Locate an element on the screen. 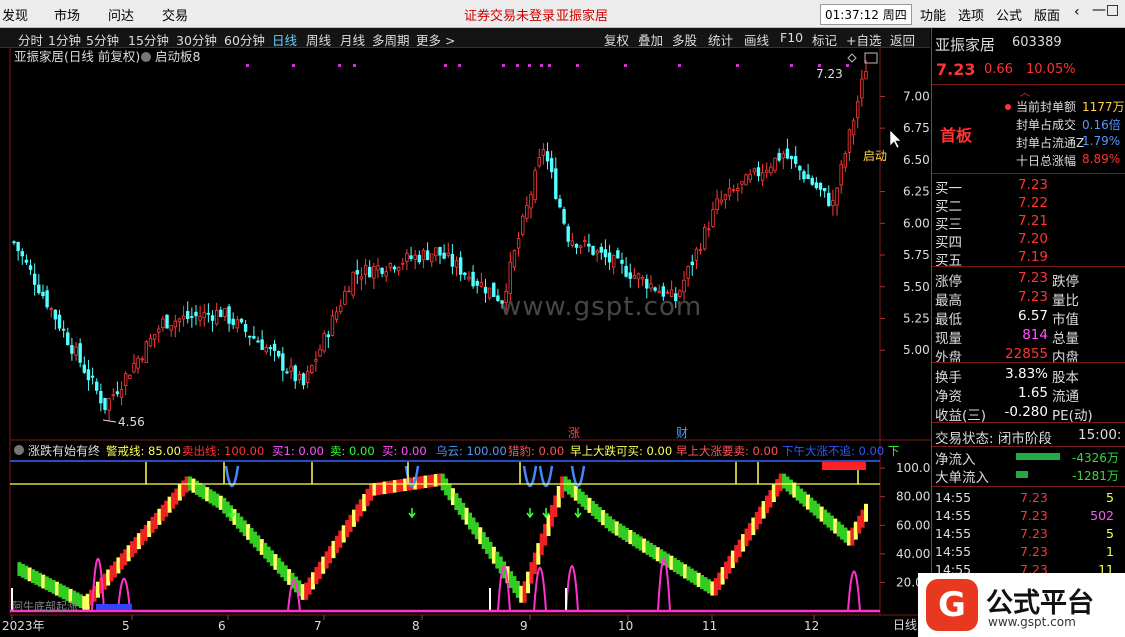 The image size is (1125, 637). menu-options: 选项 is located at coordinates (971, 14).